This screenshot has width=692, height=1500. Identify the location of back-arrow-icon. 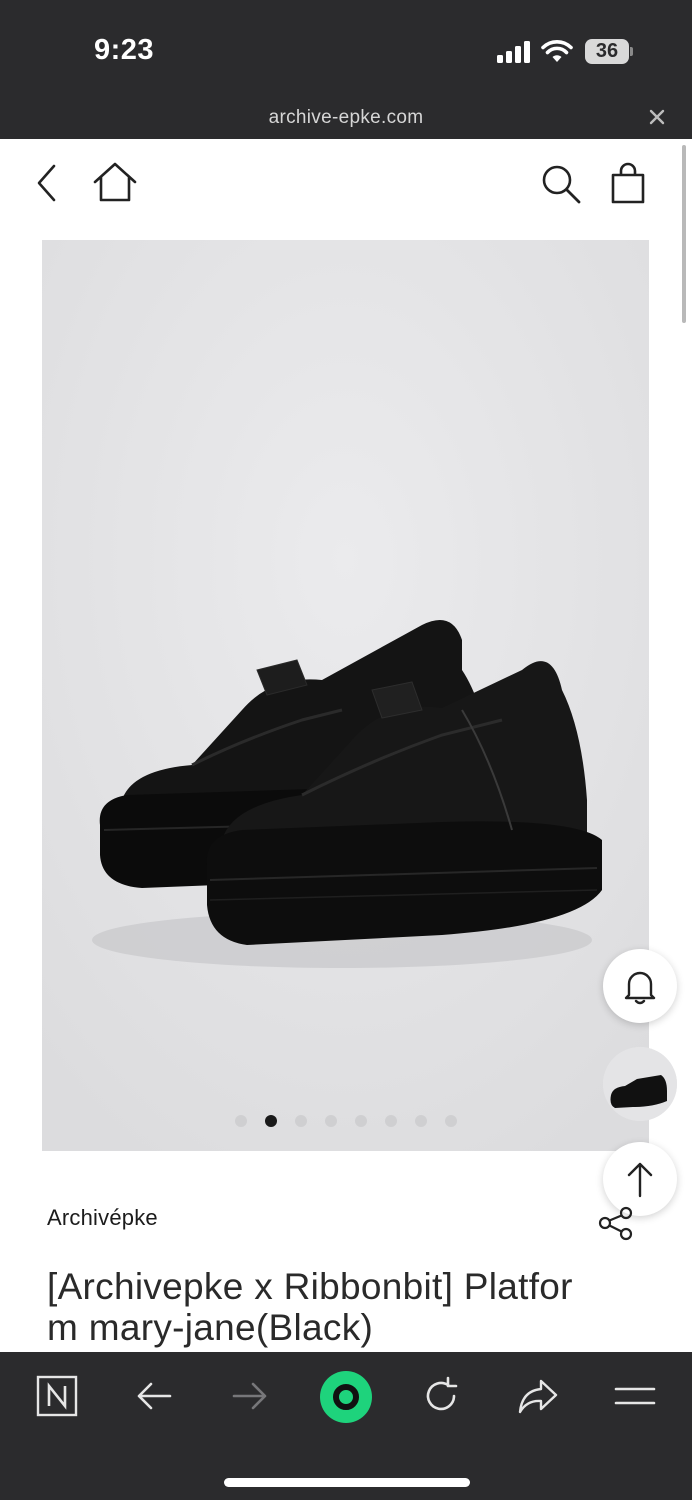
(154, 1396).